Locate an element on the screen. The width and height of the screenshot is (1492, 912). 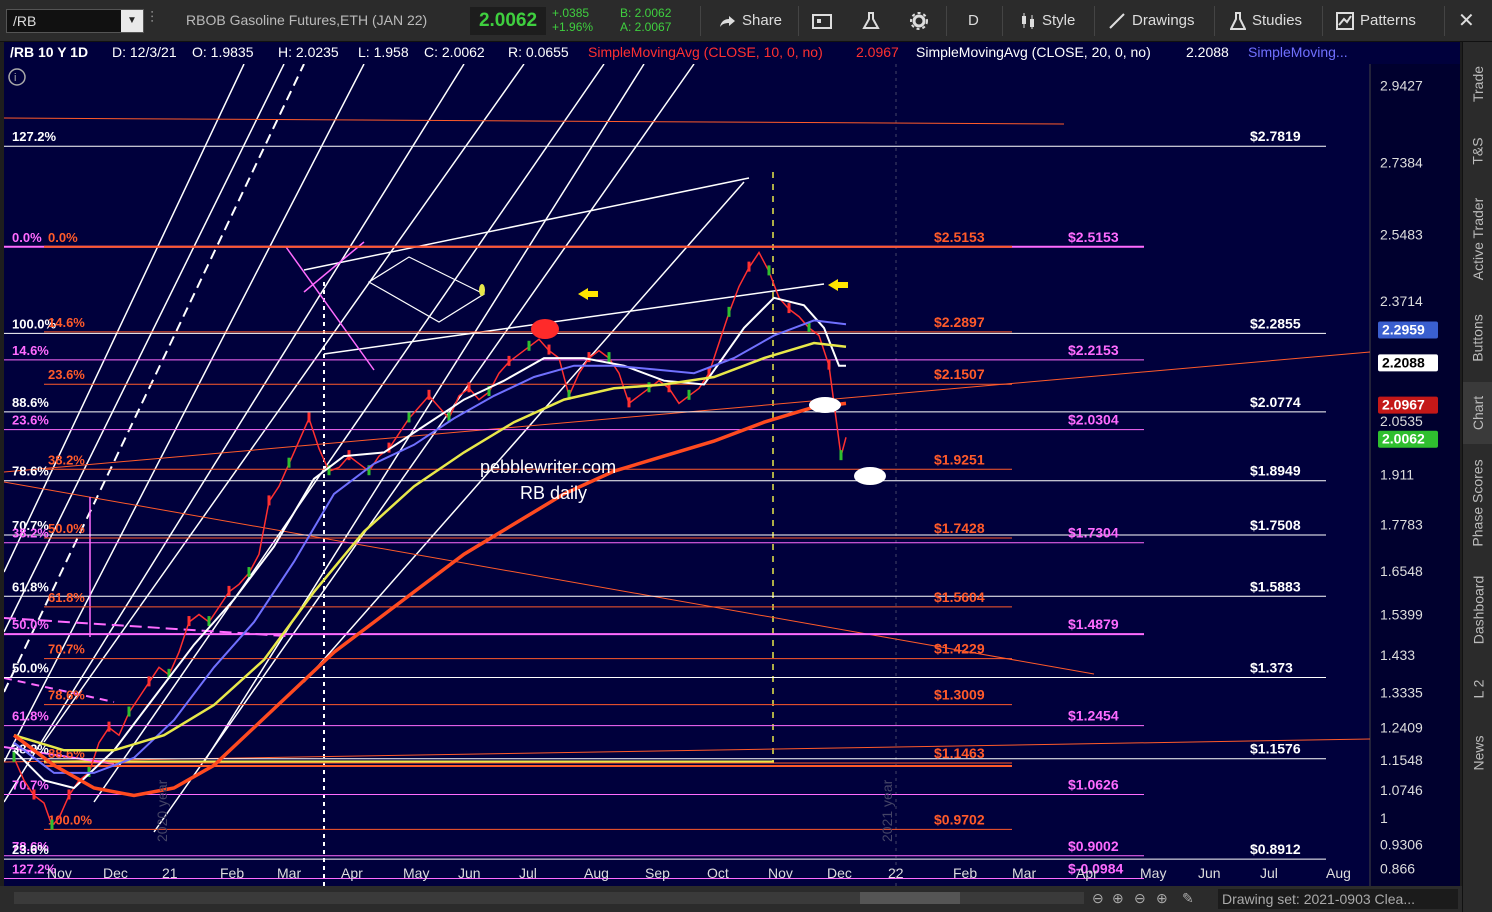
flask-icon is located at coordinates (1238, 21).